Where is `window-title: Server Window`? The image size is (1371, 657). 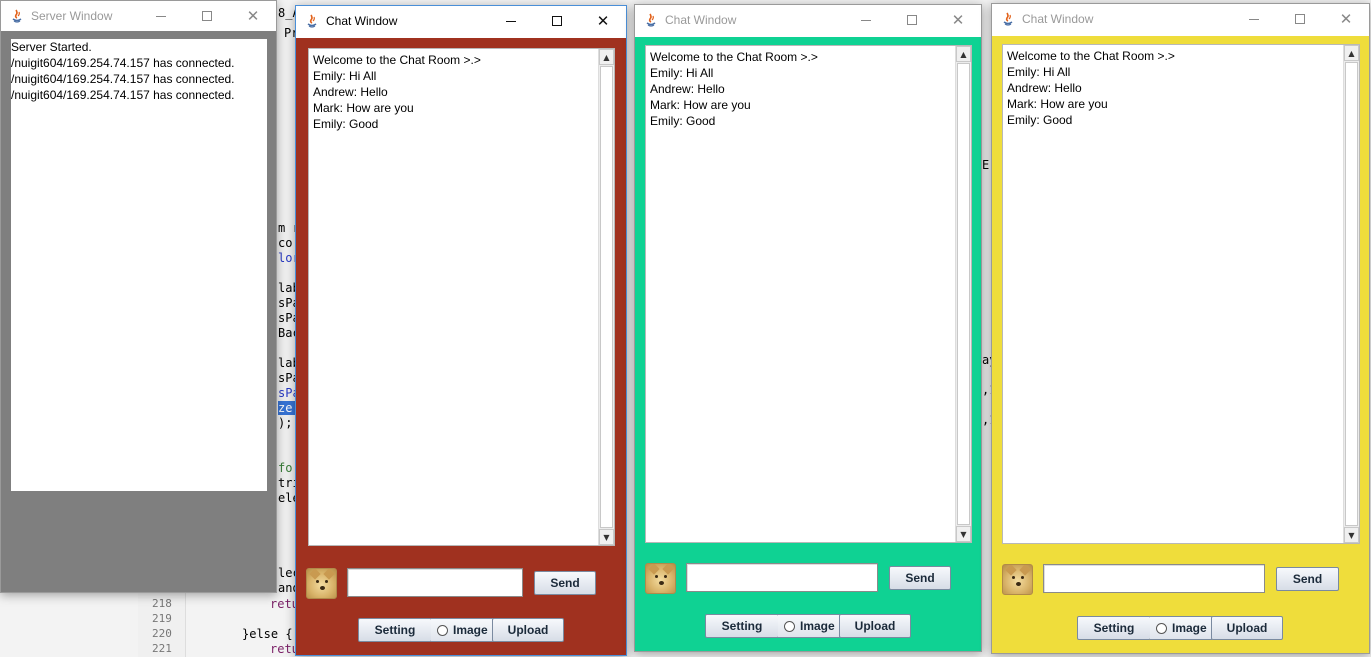
window-title: Server Window is located at coordinates (72, 16).